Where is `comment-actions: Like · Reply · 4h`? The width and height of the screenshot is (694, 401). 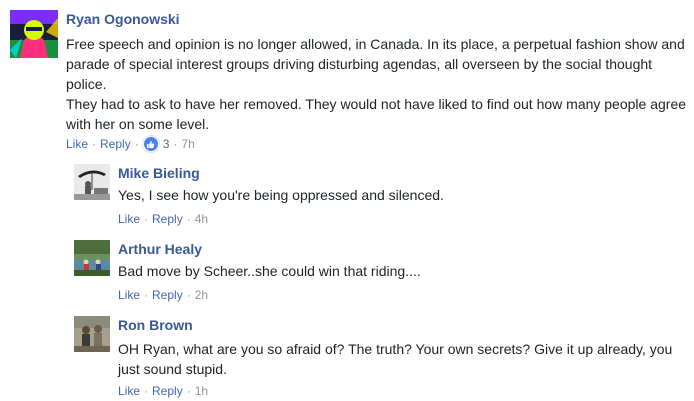
comment-actions: Like · Reply · 4h is located at coordinates (163, 219).